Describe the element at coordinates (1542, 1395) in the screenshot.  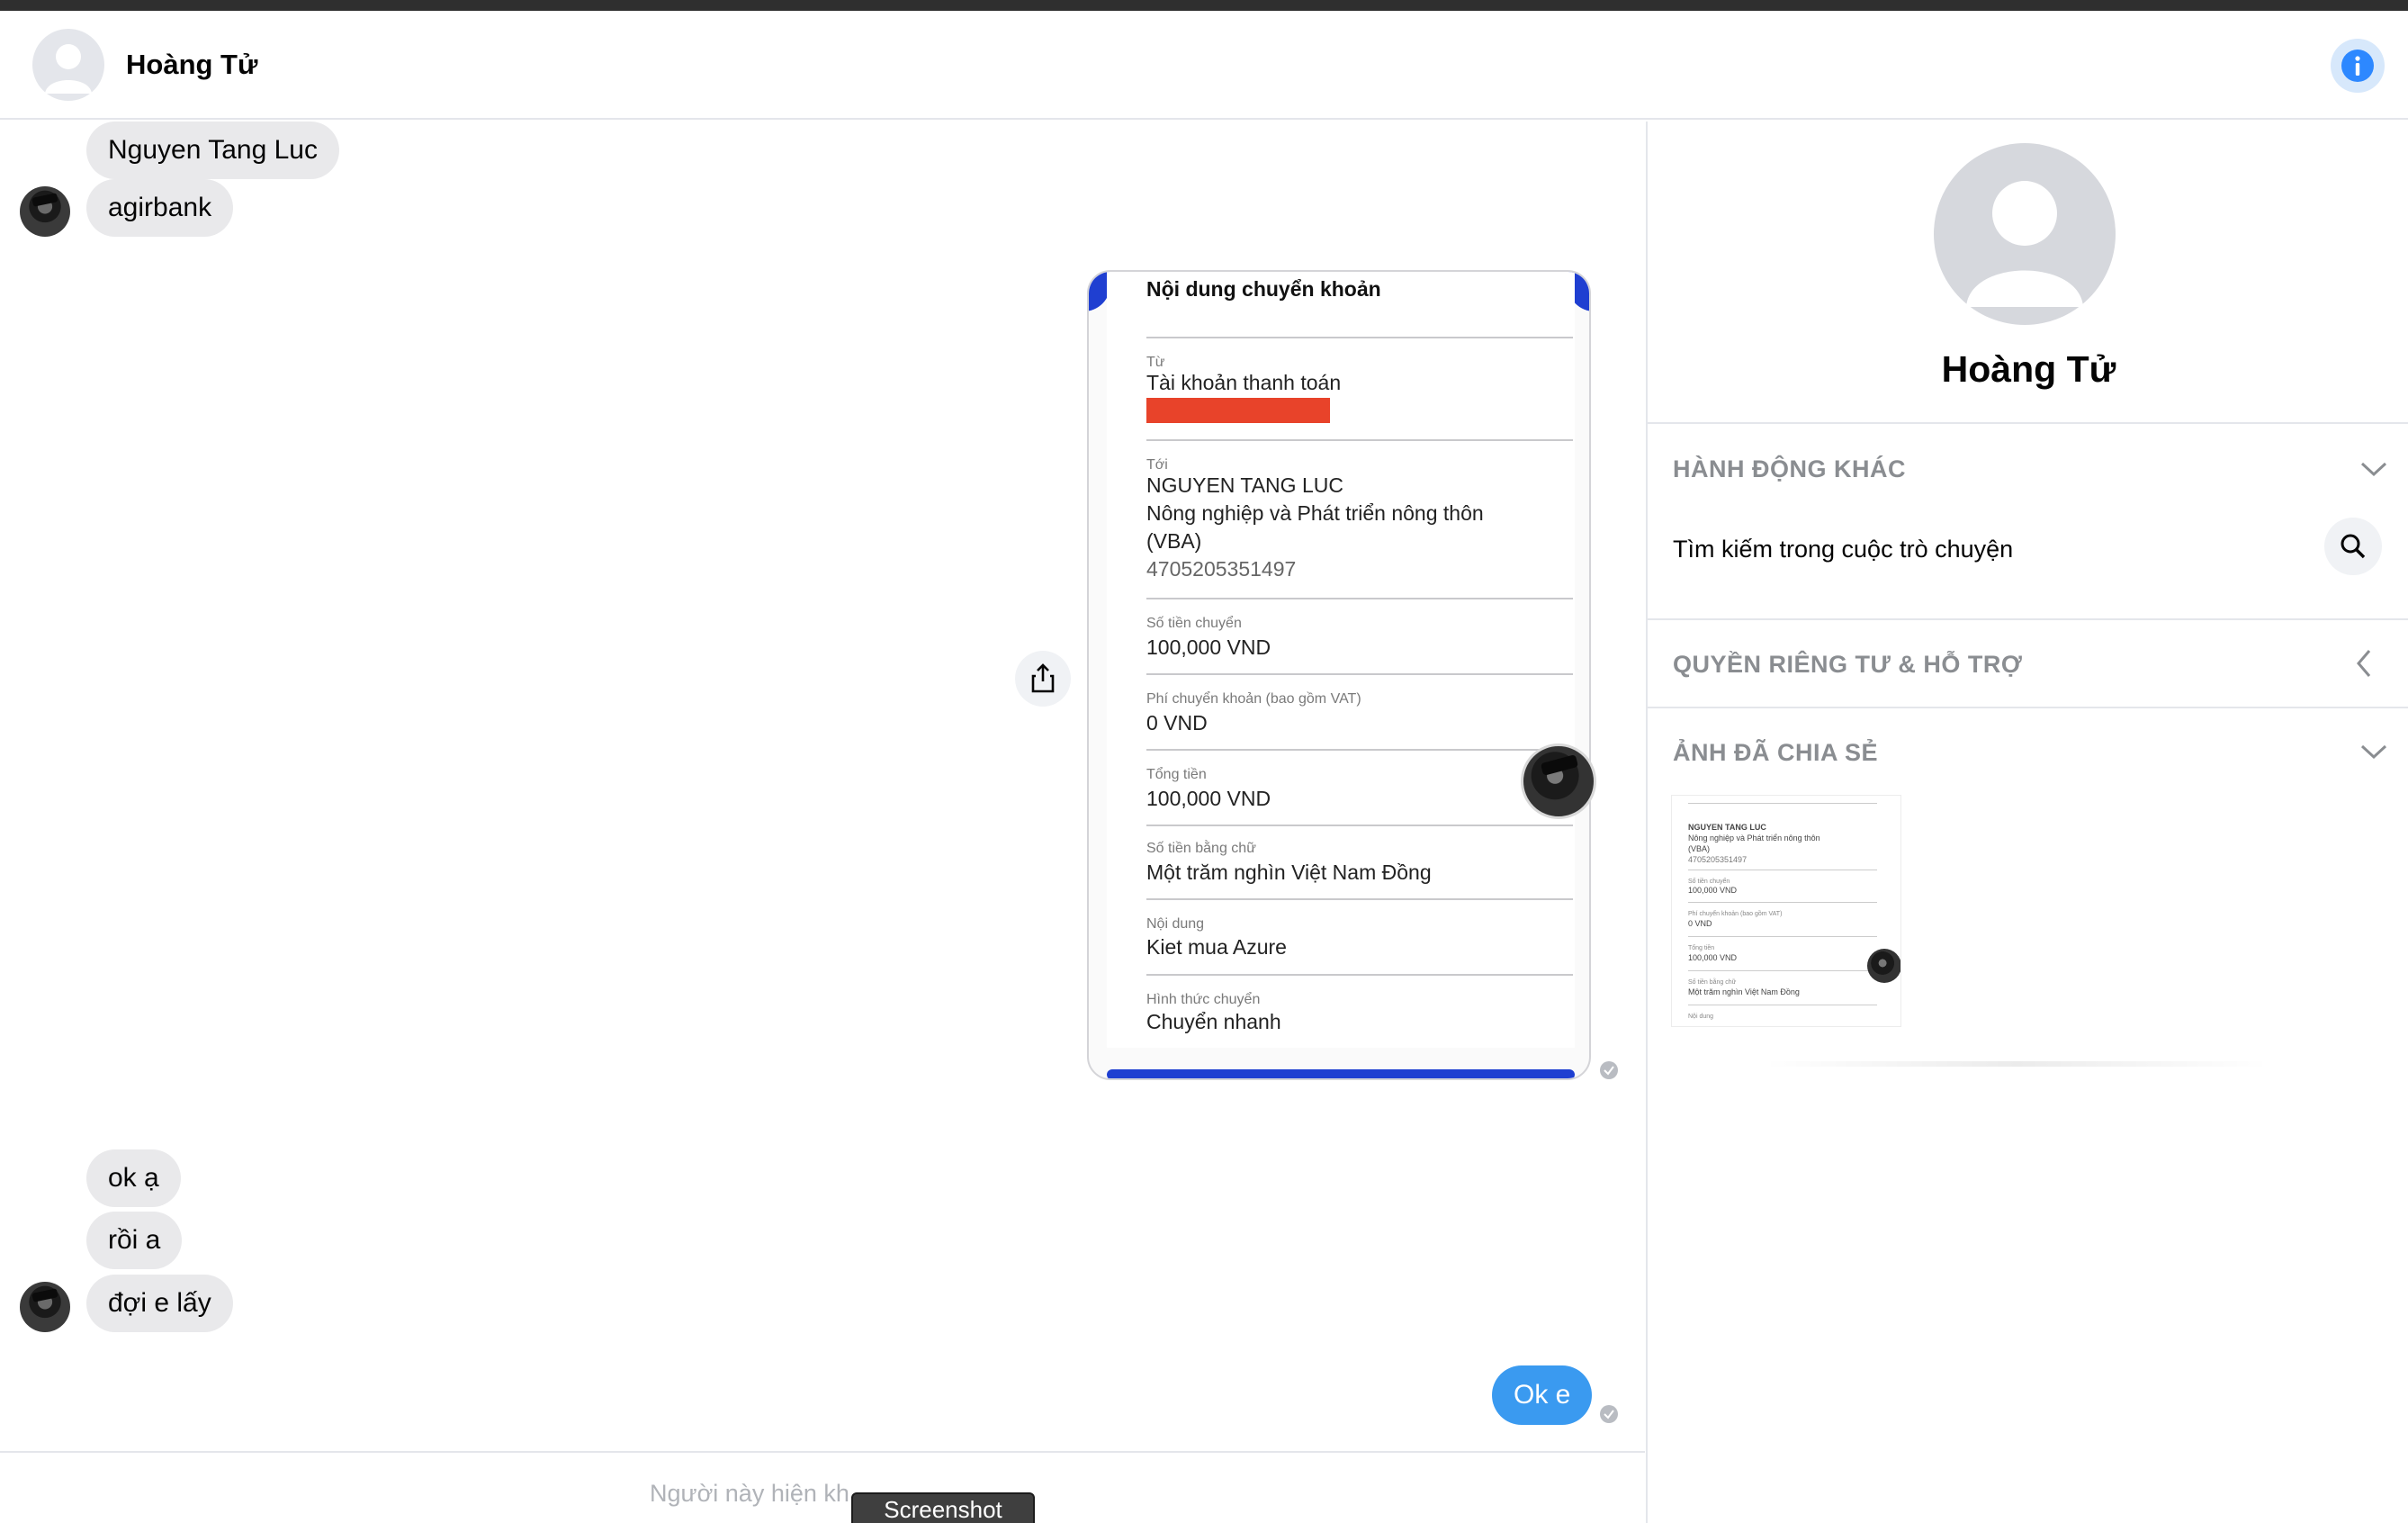
I see `message-outgoing: Ok e` at that location.